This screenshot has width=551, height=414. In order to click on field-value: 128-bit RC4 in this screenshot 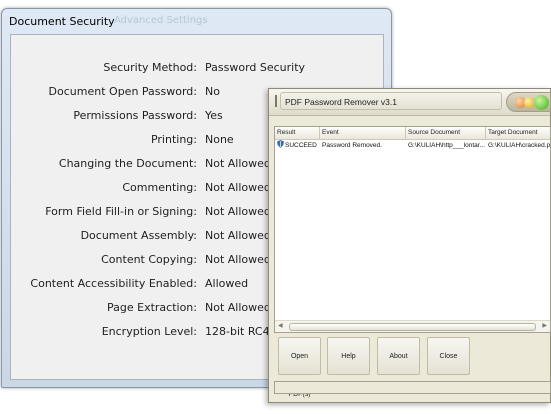, I will do `click(237, 331)`.